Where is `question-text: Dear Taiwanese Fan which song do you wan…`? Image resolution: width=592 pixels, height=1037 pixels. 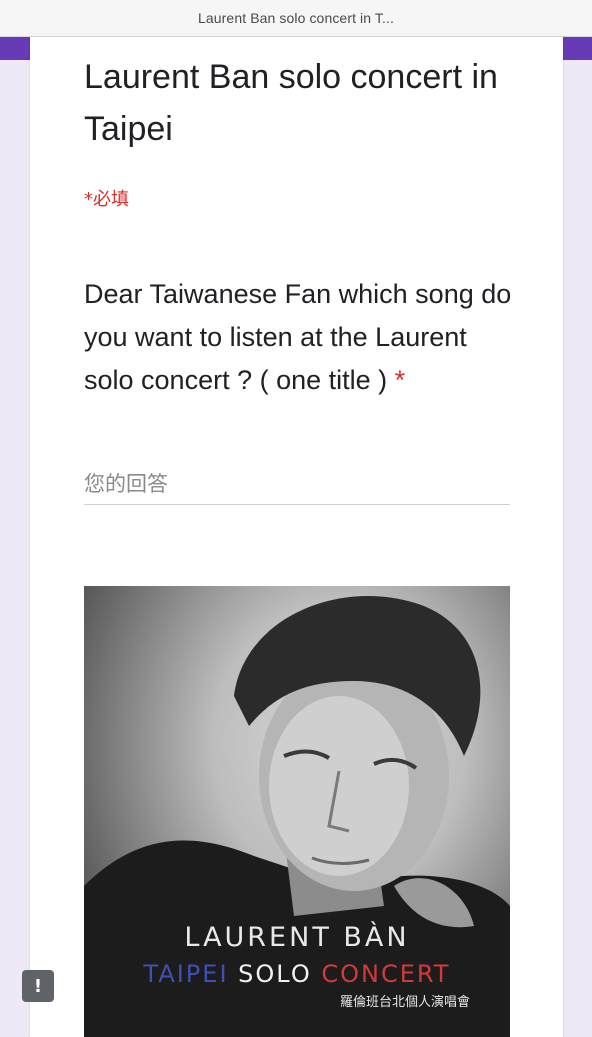 question-text: Dear Taiwanese Fan which song do you wan… is located at coordinates (298, 337).